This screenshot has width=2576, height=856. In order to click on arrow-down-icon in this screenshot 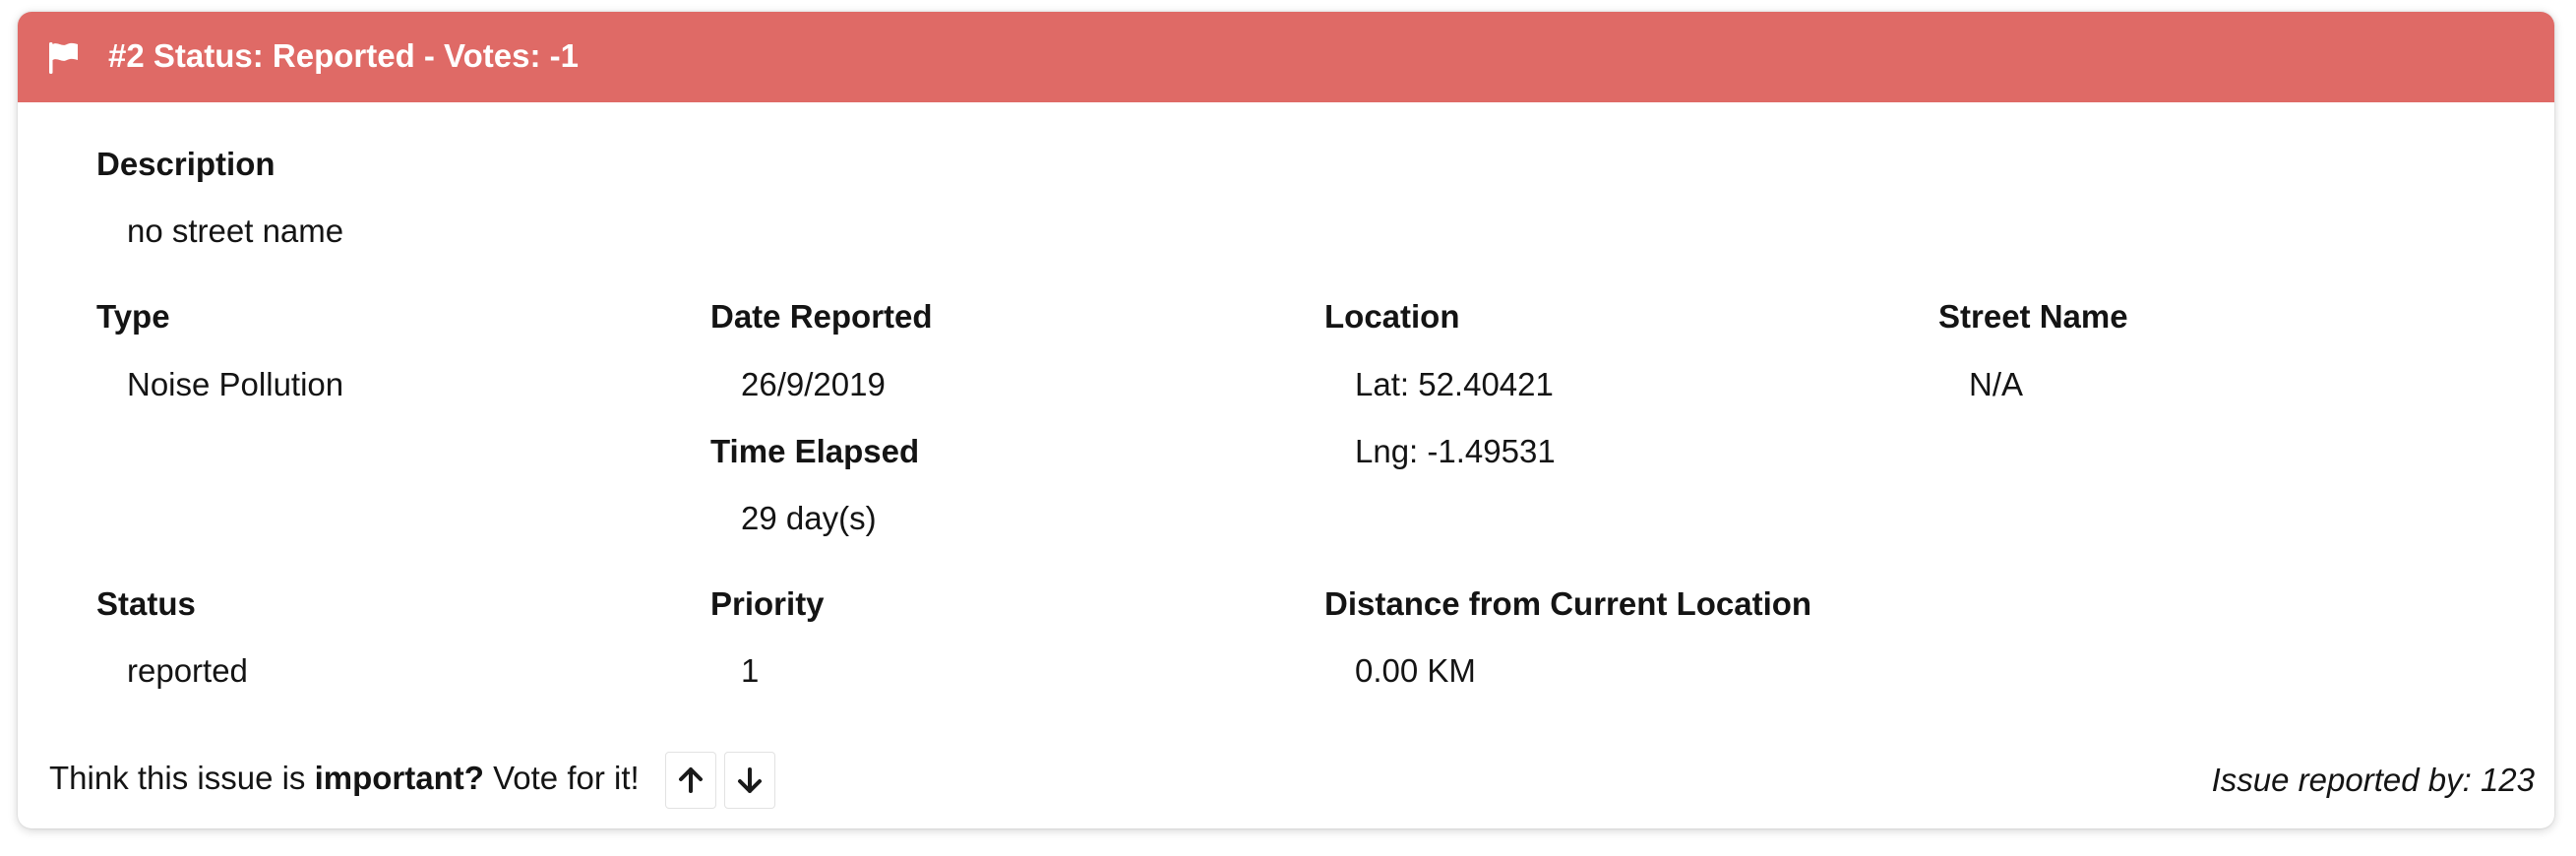, I will do `click(750, 780)`.